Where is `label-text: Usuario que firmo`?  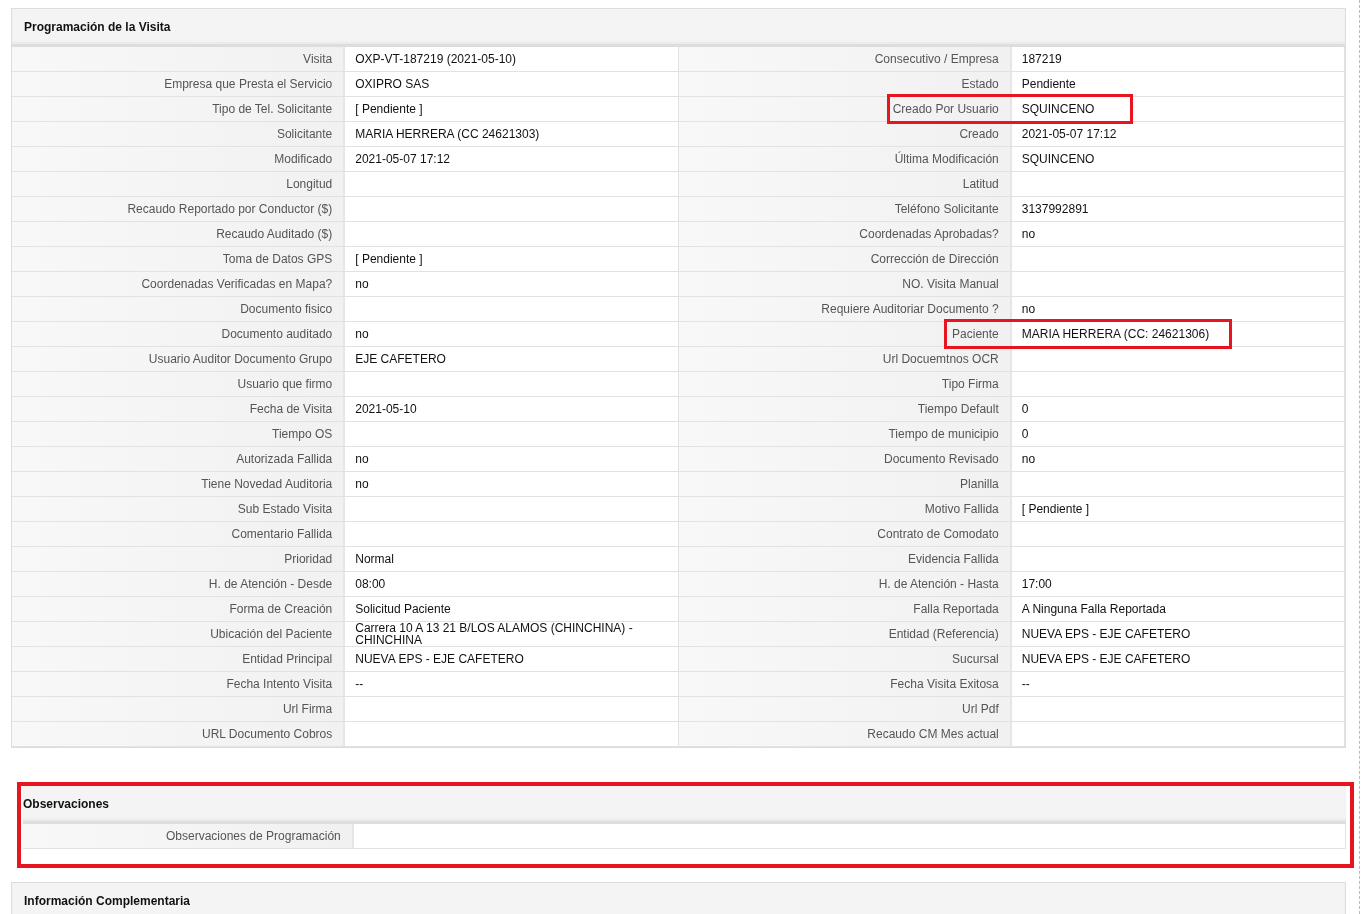
label-text: Usuario que firmo is located at coordinates (285, 384).